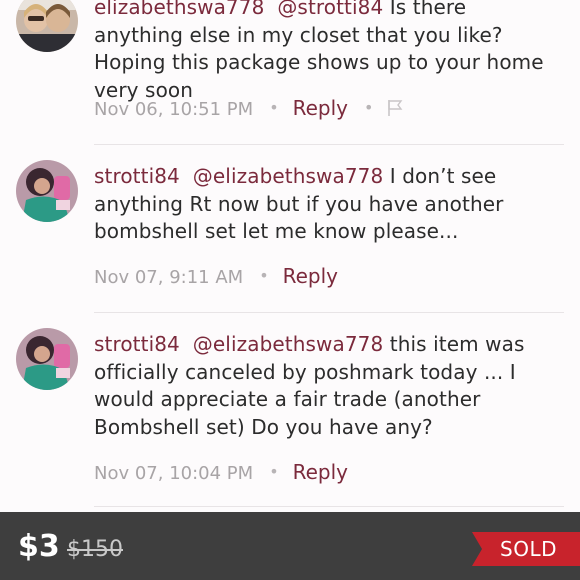 The height and width of the screenshot is (580, 580). What do you see at coordinates (290, 546) in the screenshot?
I see `listing-price-bar: $3 $150 SOLD` at bounding box center [290, 546].